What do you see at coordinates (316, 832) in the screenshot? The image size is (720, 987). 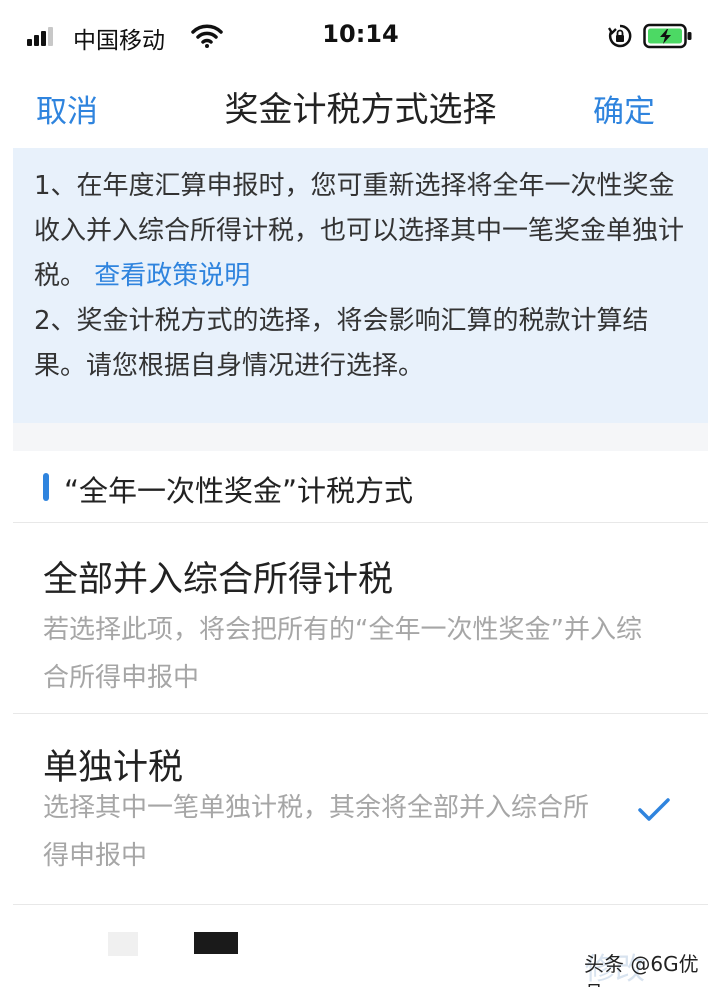 I see `option-description: 选择其中一笔单独计税，其余将全部并入综合所得申报中` at bounding box center [316, 832].